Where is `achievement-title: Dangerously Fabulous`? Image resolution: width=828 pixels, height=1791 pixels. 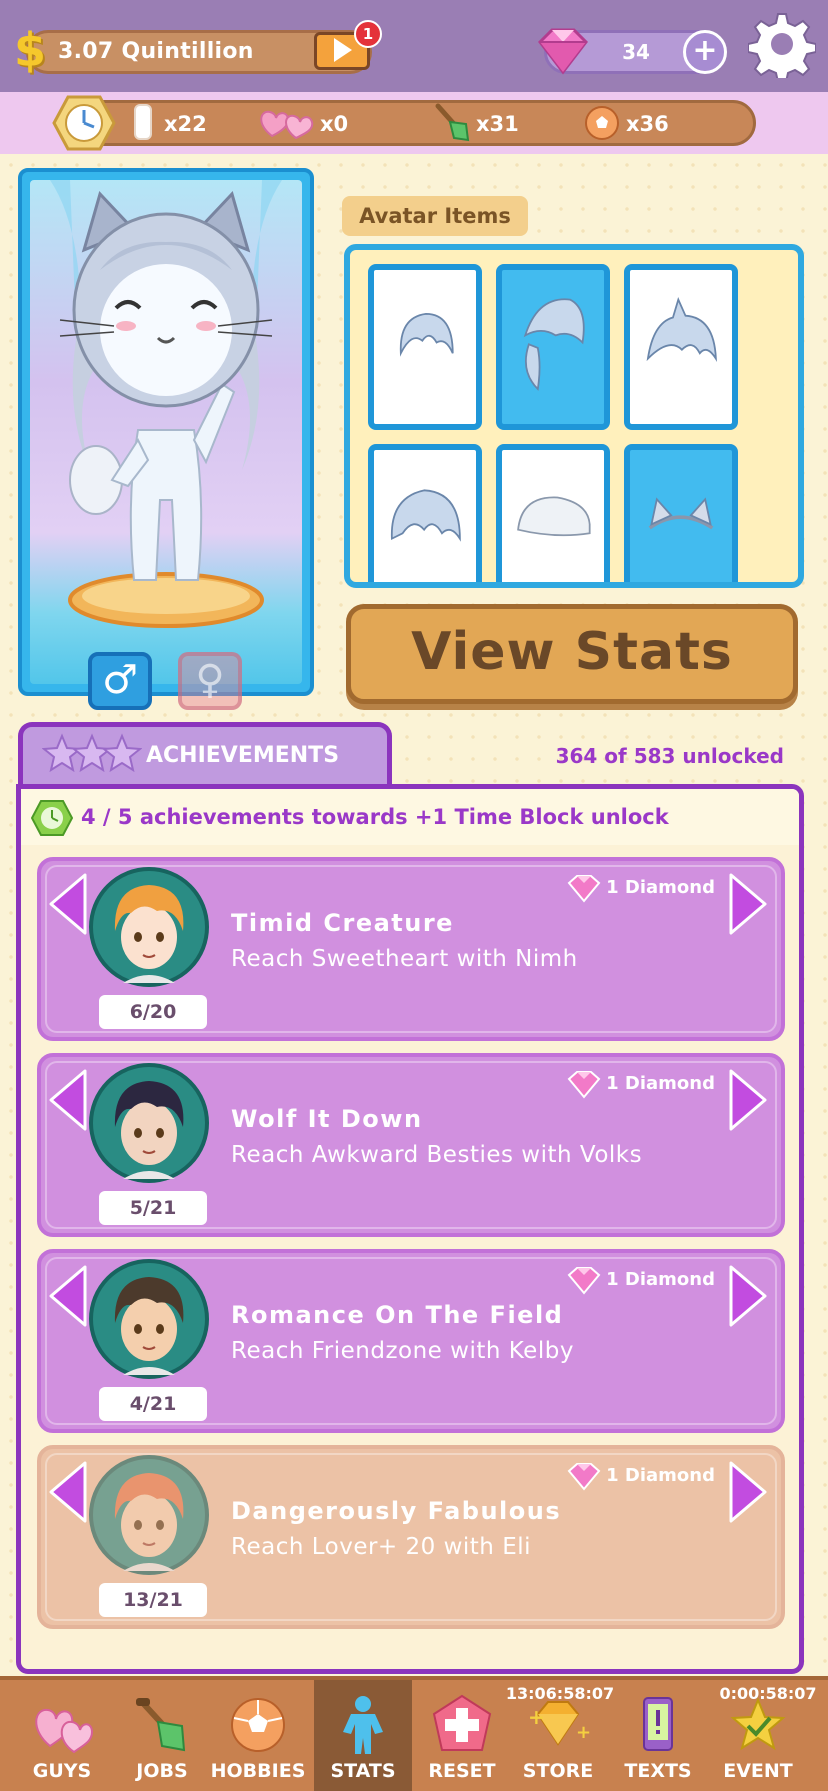
achievement-title: Dangerously Fabulous is located at coordinates (396, 1511).